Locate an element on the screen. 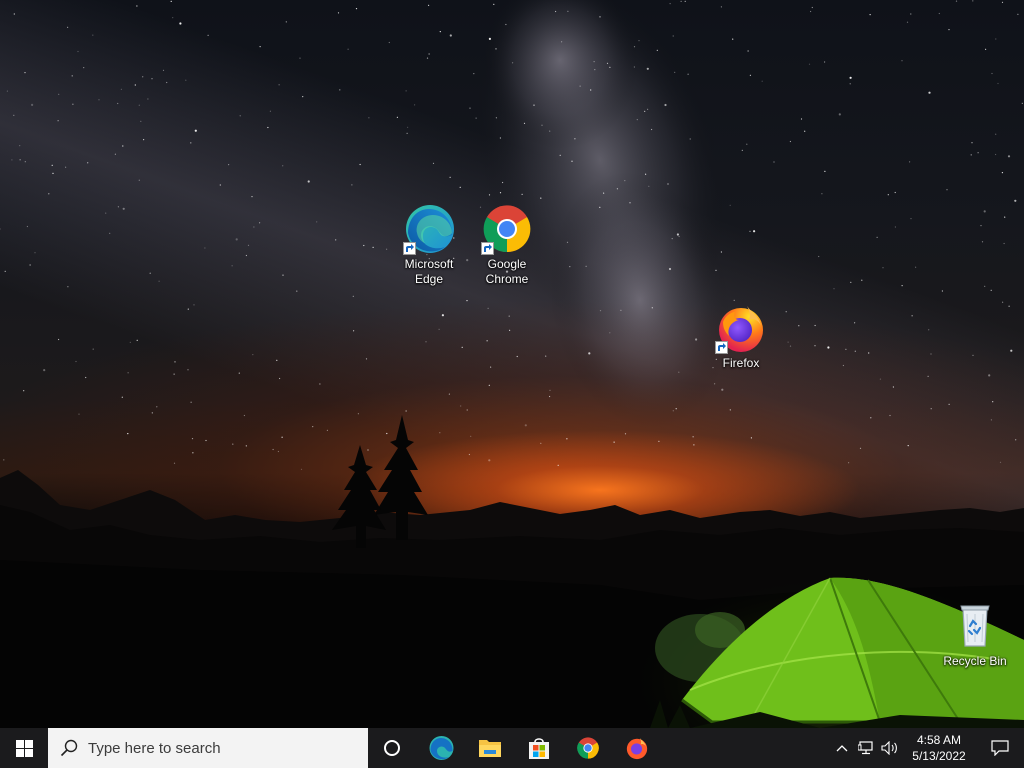 This screenshot has width=1024, height=768. desktop-icon-label: Google Chrome is located at coordinates (507, 271).